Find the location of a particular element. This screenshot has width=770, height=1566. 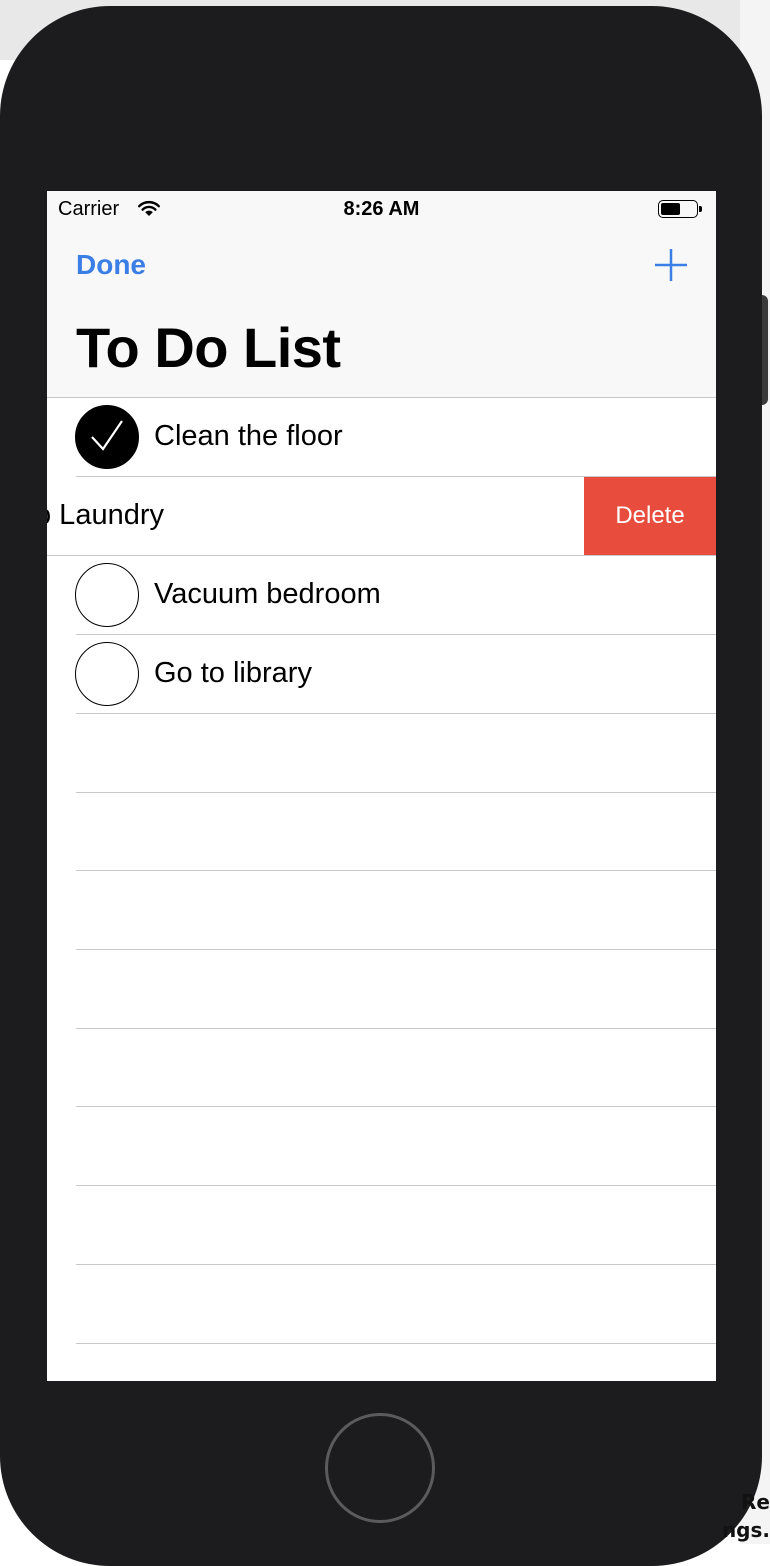

status-time: 8:26 AM is located at coordinates (381, 209).